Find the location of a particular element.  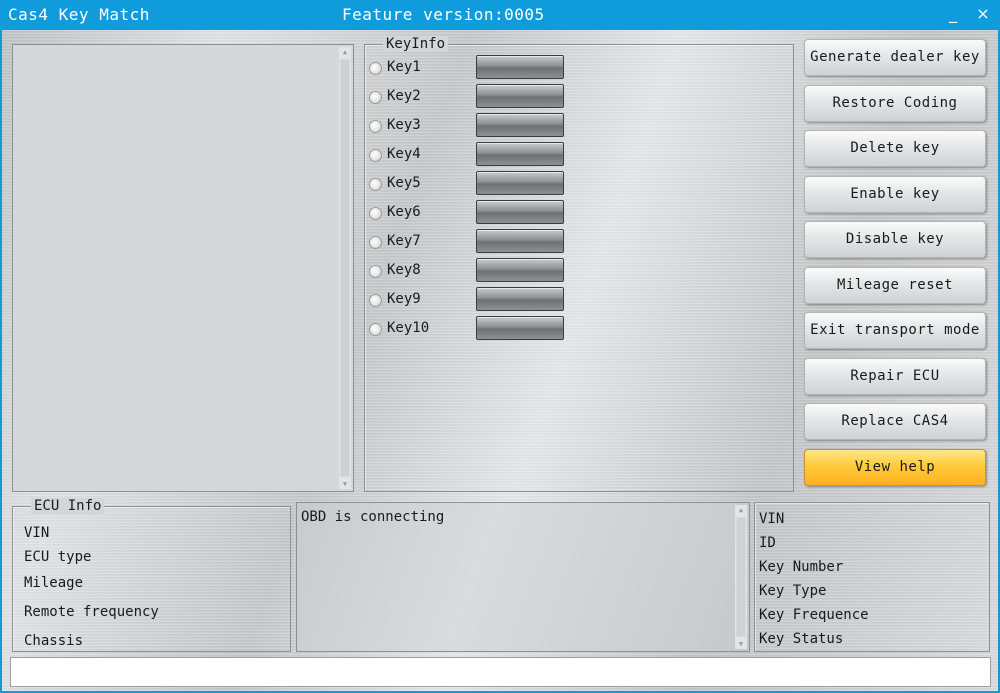

view-help-button: View help is located at coordinates (895, 467).